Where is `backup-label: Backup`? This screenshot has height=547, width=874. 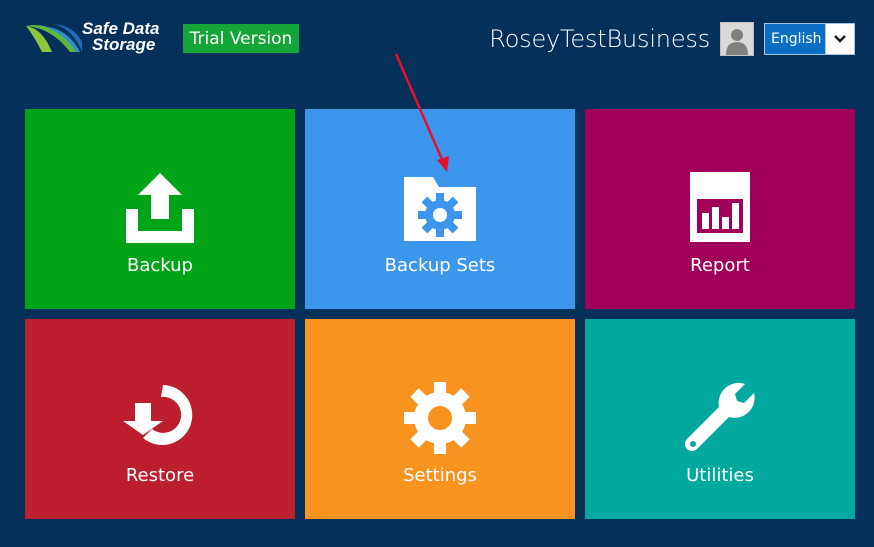
backup-label: Backup is located at coordinates (160, 265).